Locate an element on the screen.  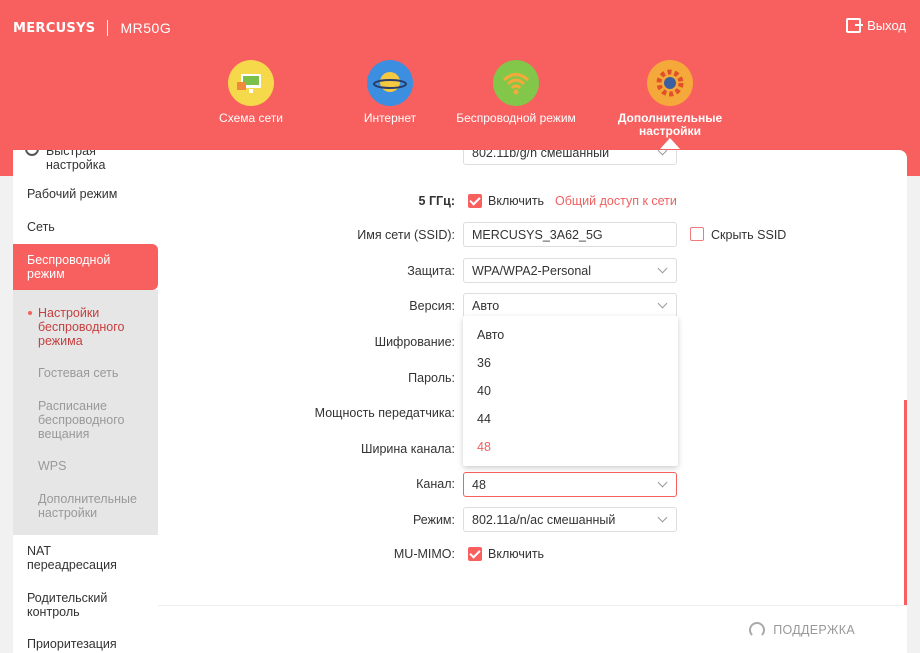
nav-network-map: Схема сети is located at coordinates (251, 92).